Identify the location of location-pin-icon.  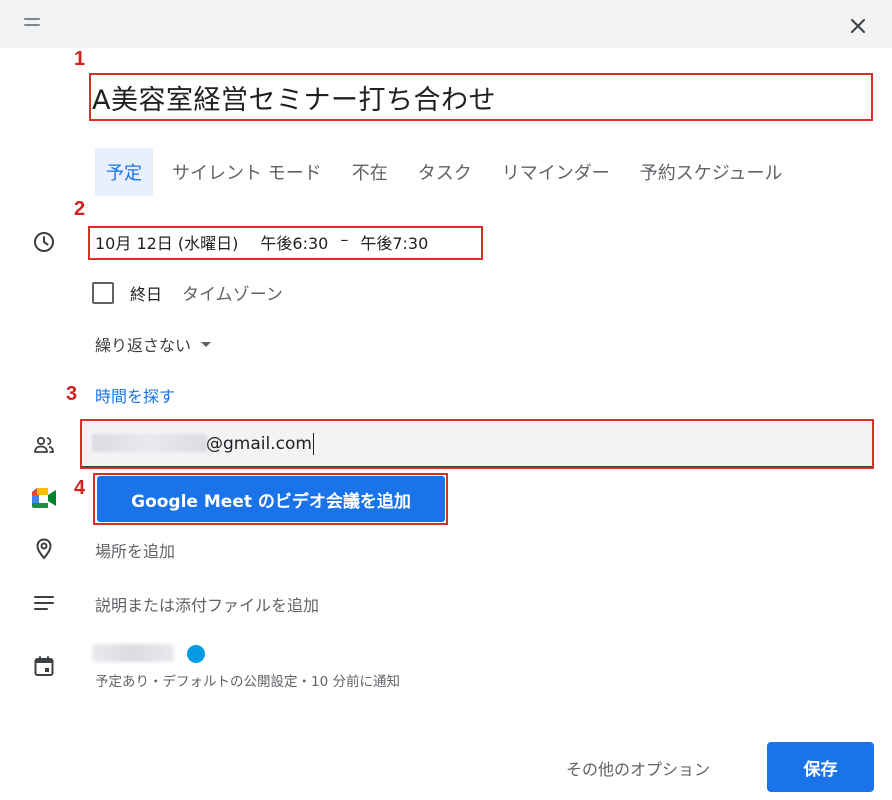
(44, 549).